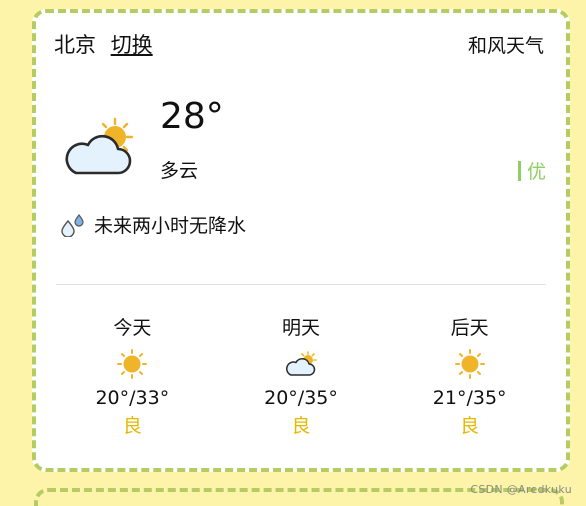 The height and width of the screenshot is (506, 586). Describe the element at coordinates (536, 172) in the screenshot. I see `aqi-label: 优` at that location.